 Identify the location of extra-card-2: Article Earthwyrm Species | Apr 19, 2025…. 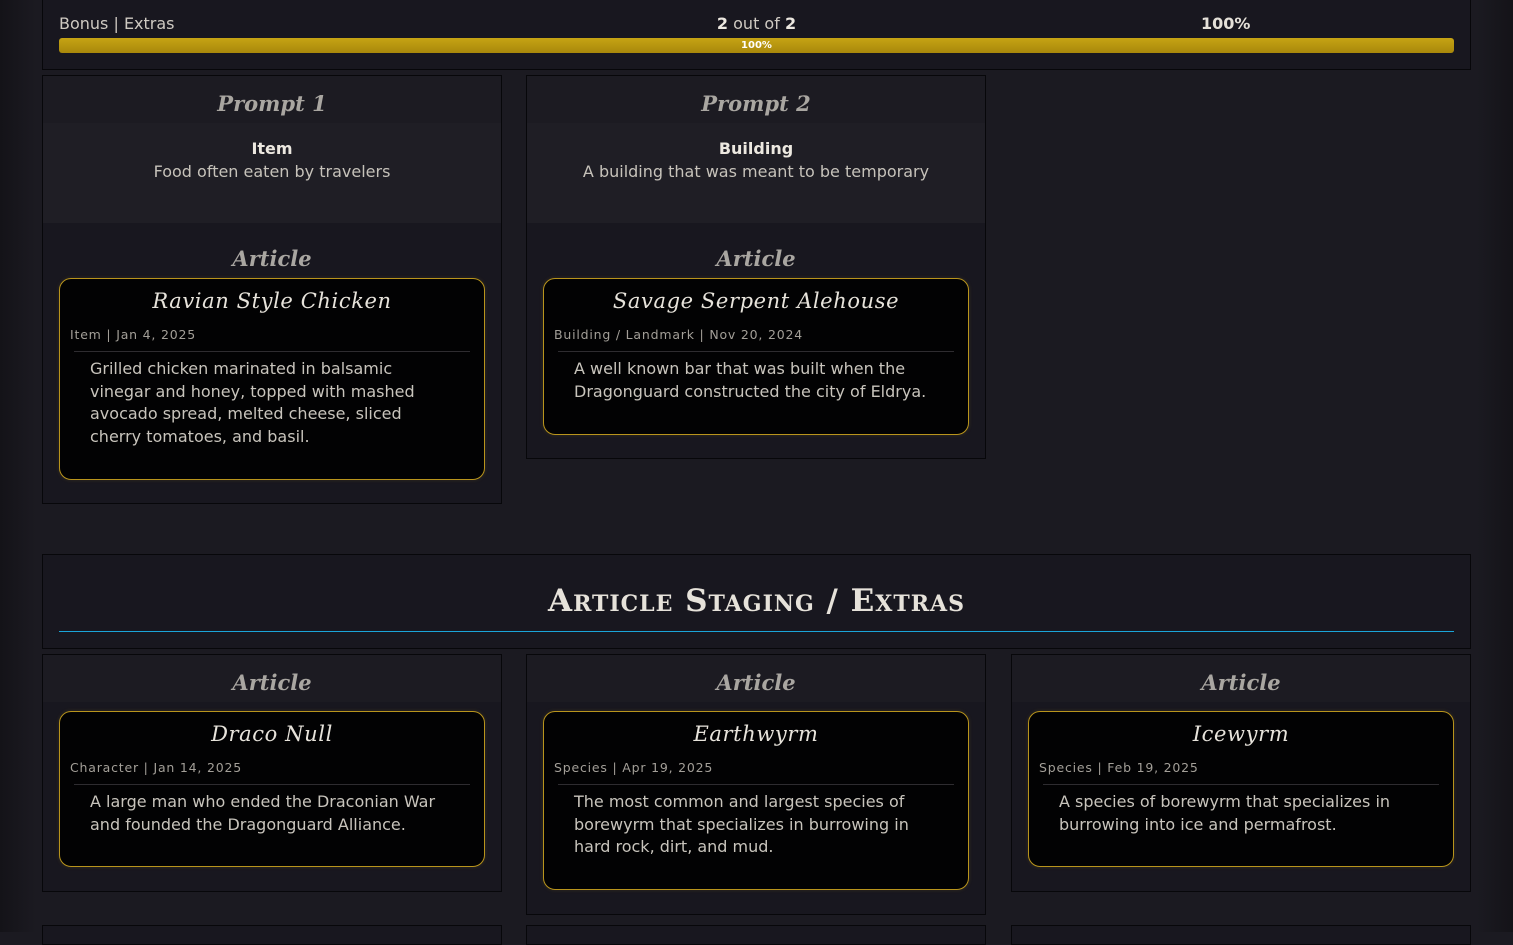
(756, 784).